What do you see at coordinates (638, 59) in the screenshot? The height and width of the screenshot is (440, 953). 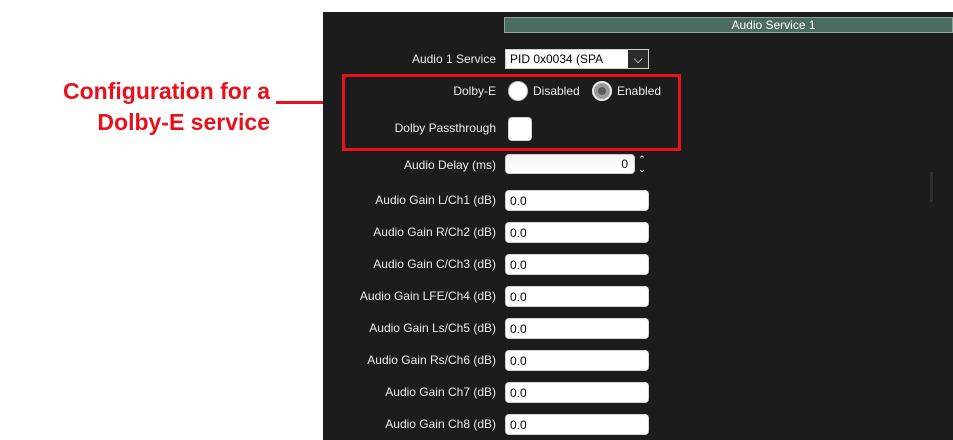 I see `chevron-down-icon: ⌵` at bounding box center [638, 59].